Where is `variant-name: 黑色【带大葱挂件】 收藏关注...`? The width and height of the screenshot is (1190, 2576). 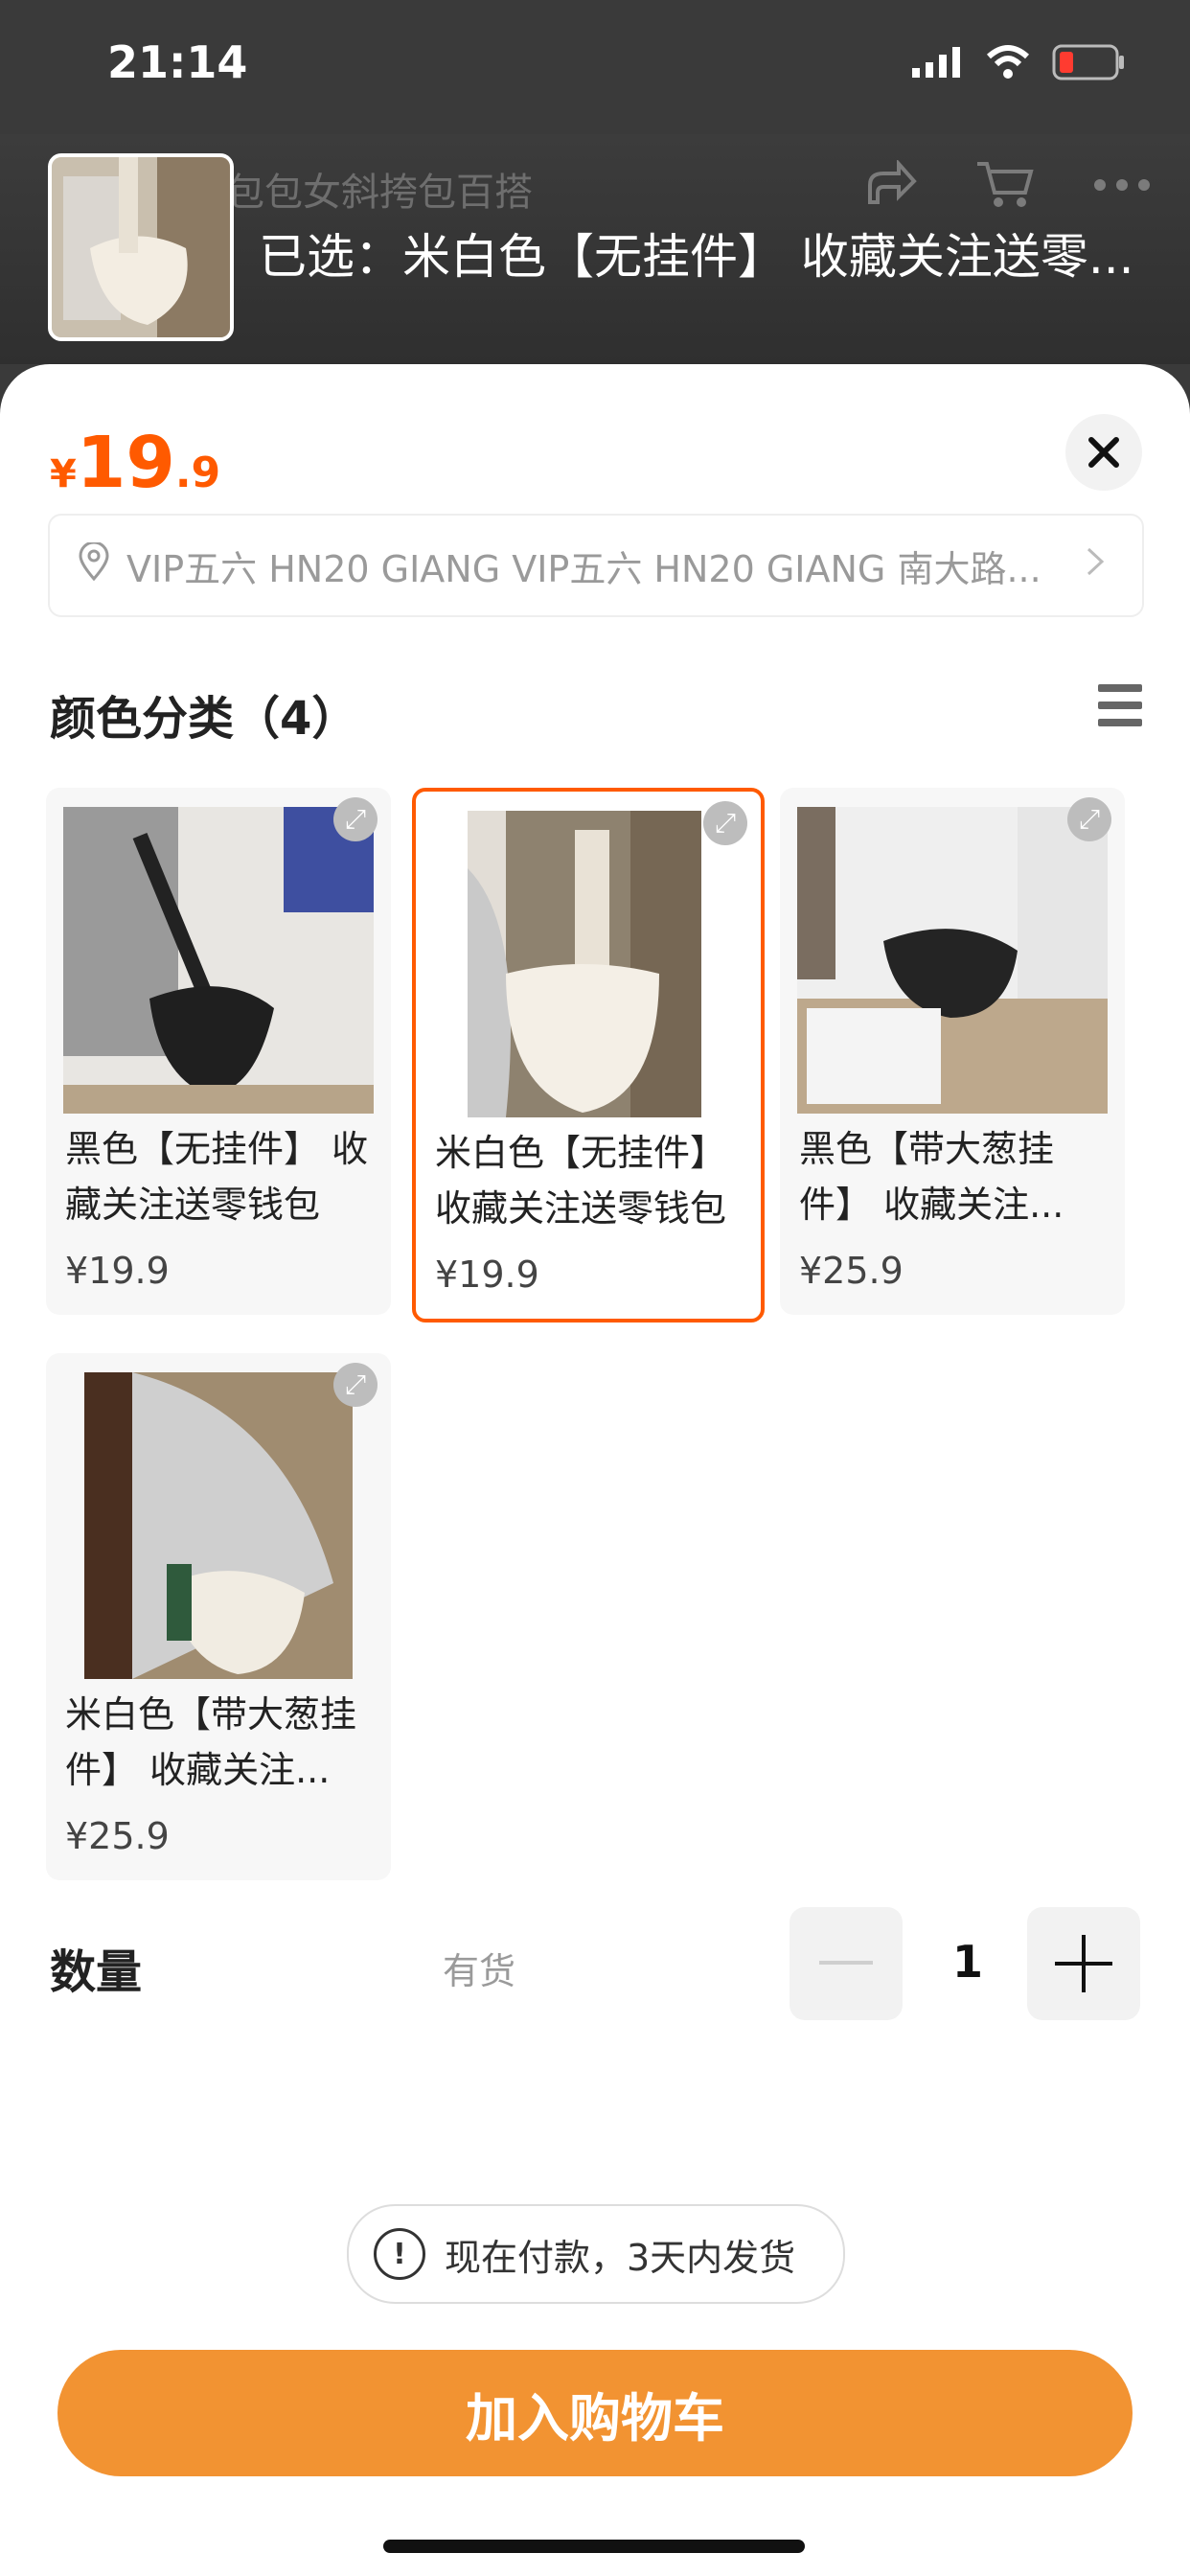
variant-name: 黑色【带大葱挂件】 收藏关注... is located at coordinates (932, 1177).